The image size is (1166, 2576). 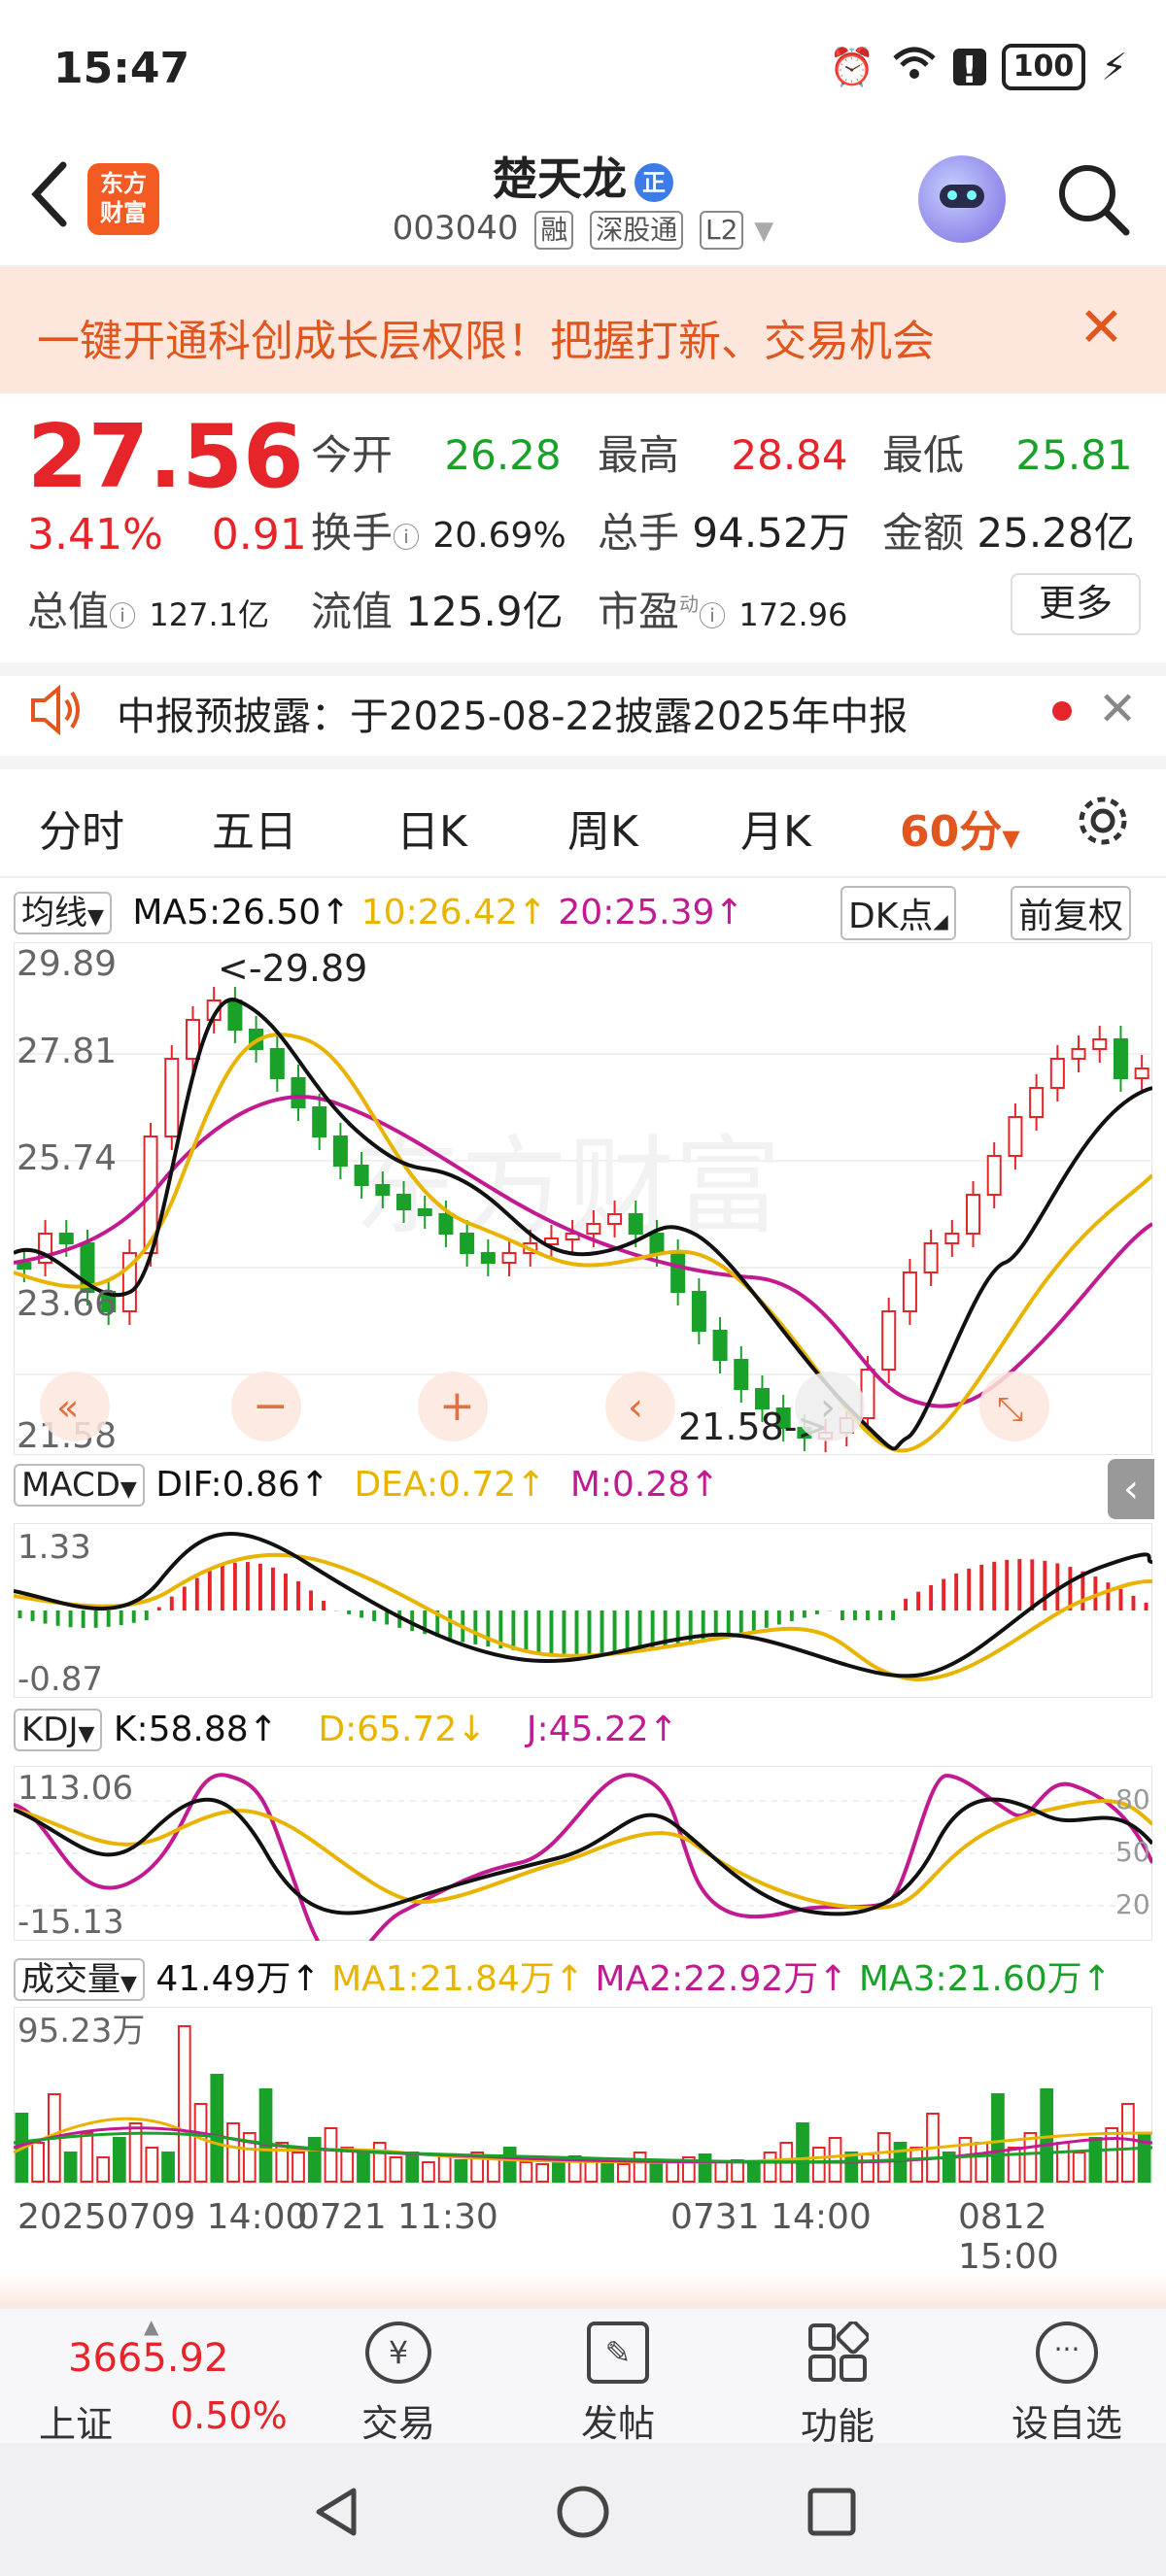 I want to click on tag-connect: 深股通, so click(x=637, y=230).